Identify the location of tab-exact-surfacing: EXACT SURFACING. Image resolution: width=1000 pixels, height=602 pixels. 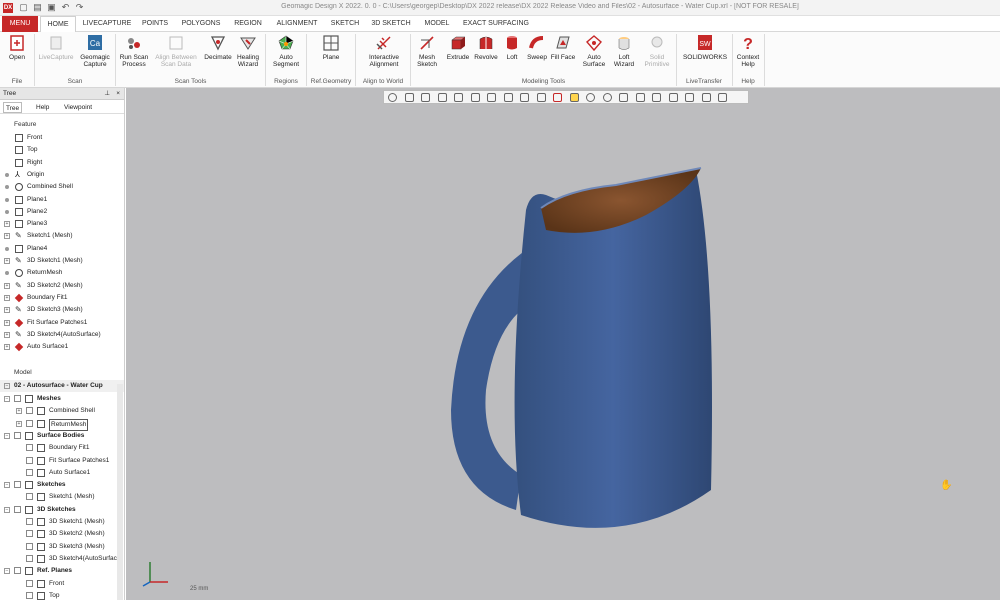
(496, 24).